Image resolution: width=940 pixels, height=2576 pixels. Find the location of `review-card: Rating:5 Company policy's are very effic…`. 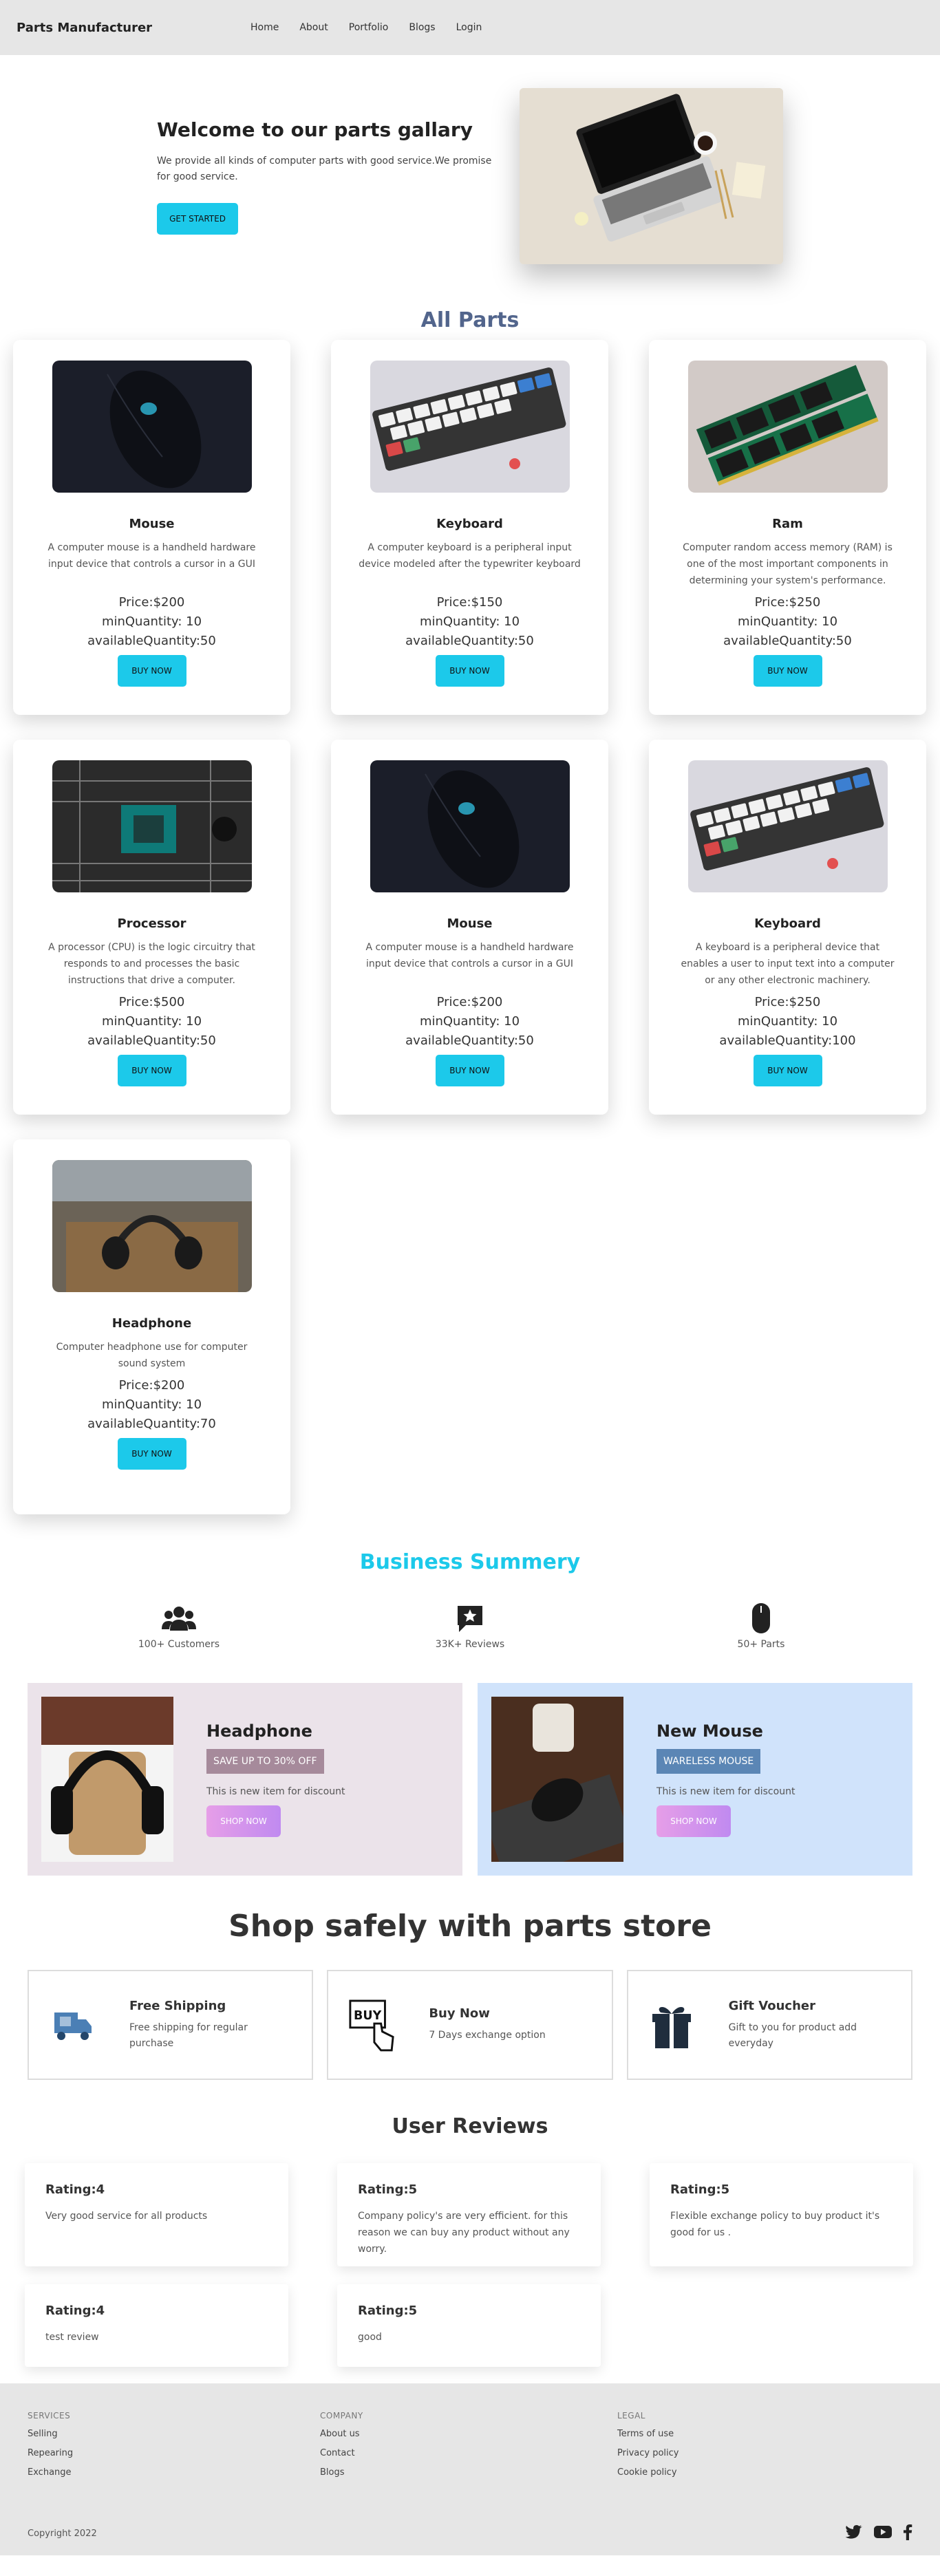

review-card: Rating:5 Company policy's are very effic… is located at coordinates (469, 2214).